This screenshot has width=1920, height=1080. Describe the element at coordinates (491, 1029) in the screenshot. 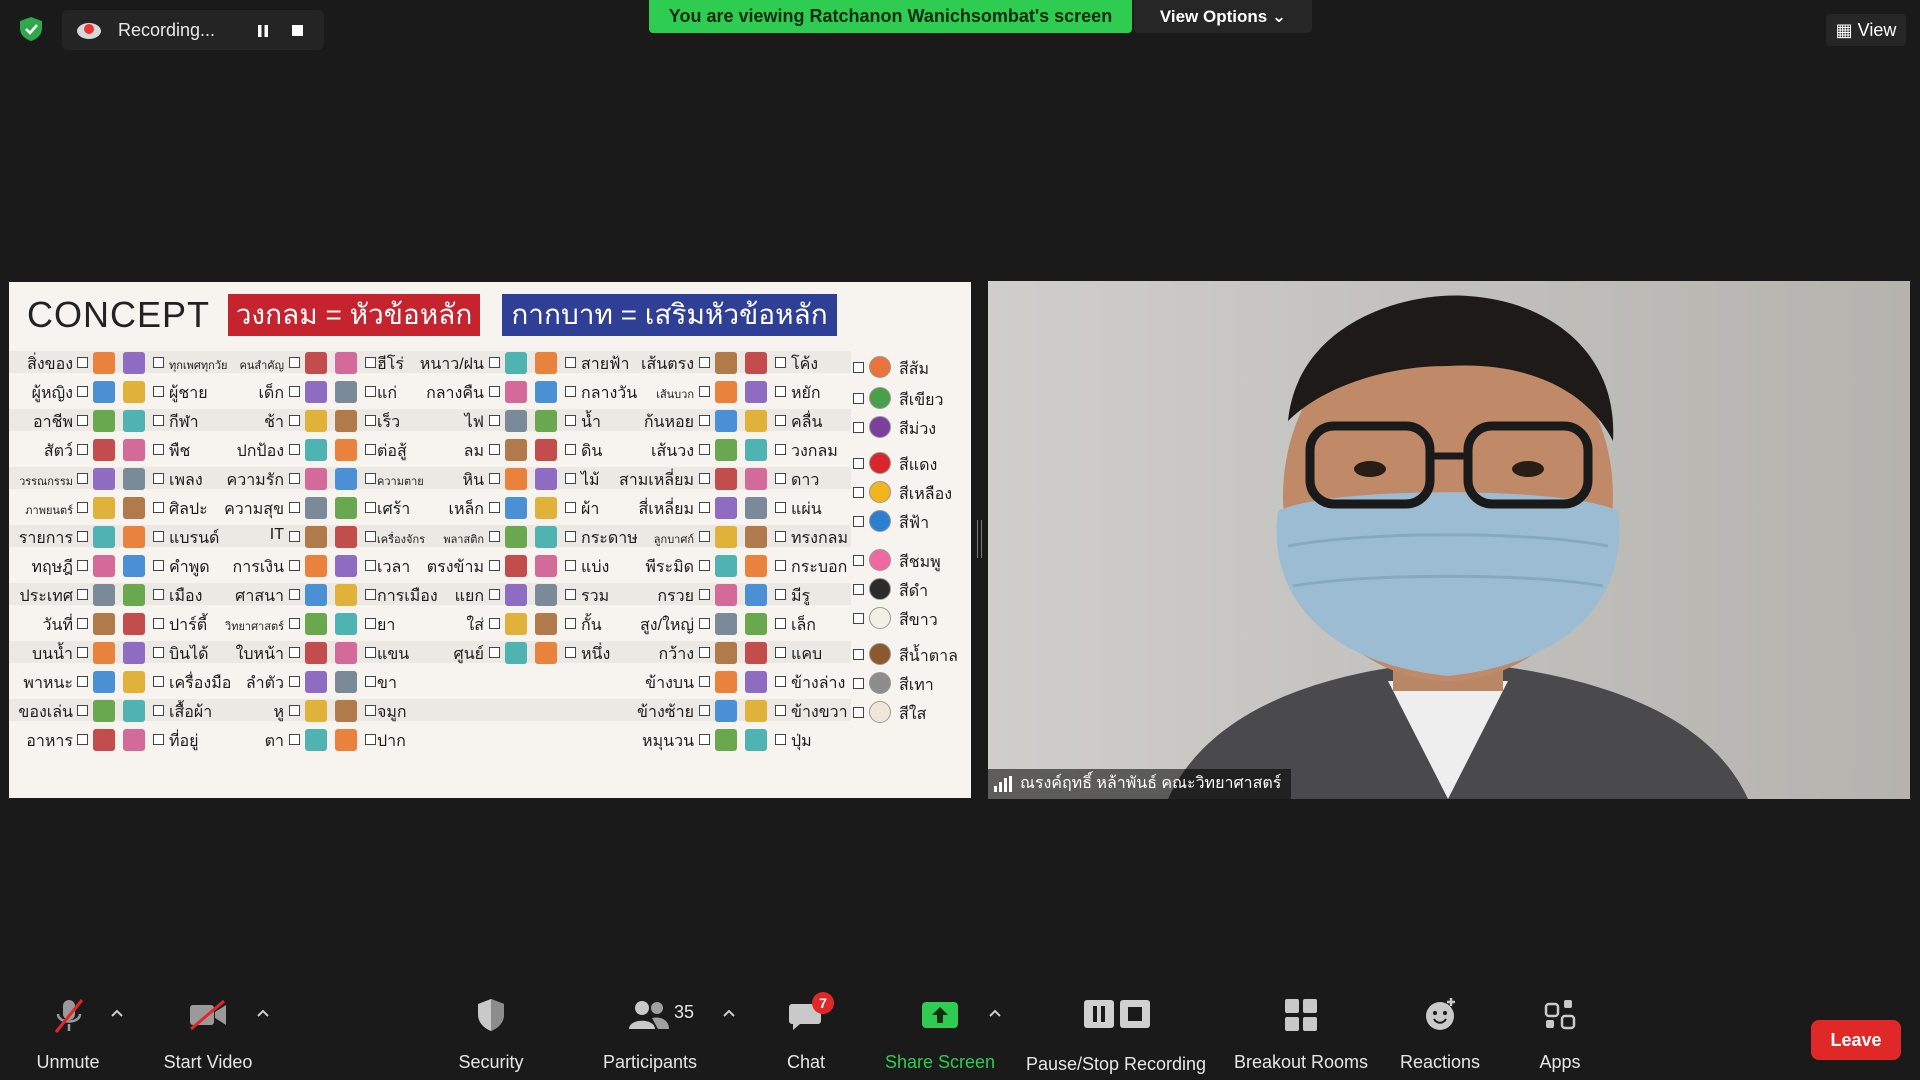

I see `security-button: Security` at that location.